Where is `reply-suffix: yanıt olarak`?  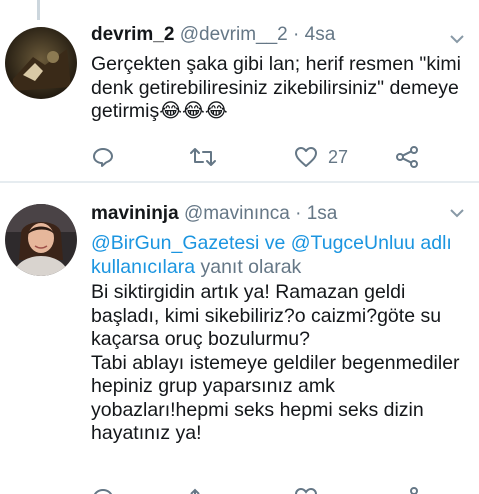
reply-suffix: yanıt olarak is located at coordinates (251, 266).